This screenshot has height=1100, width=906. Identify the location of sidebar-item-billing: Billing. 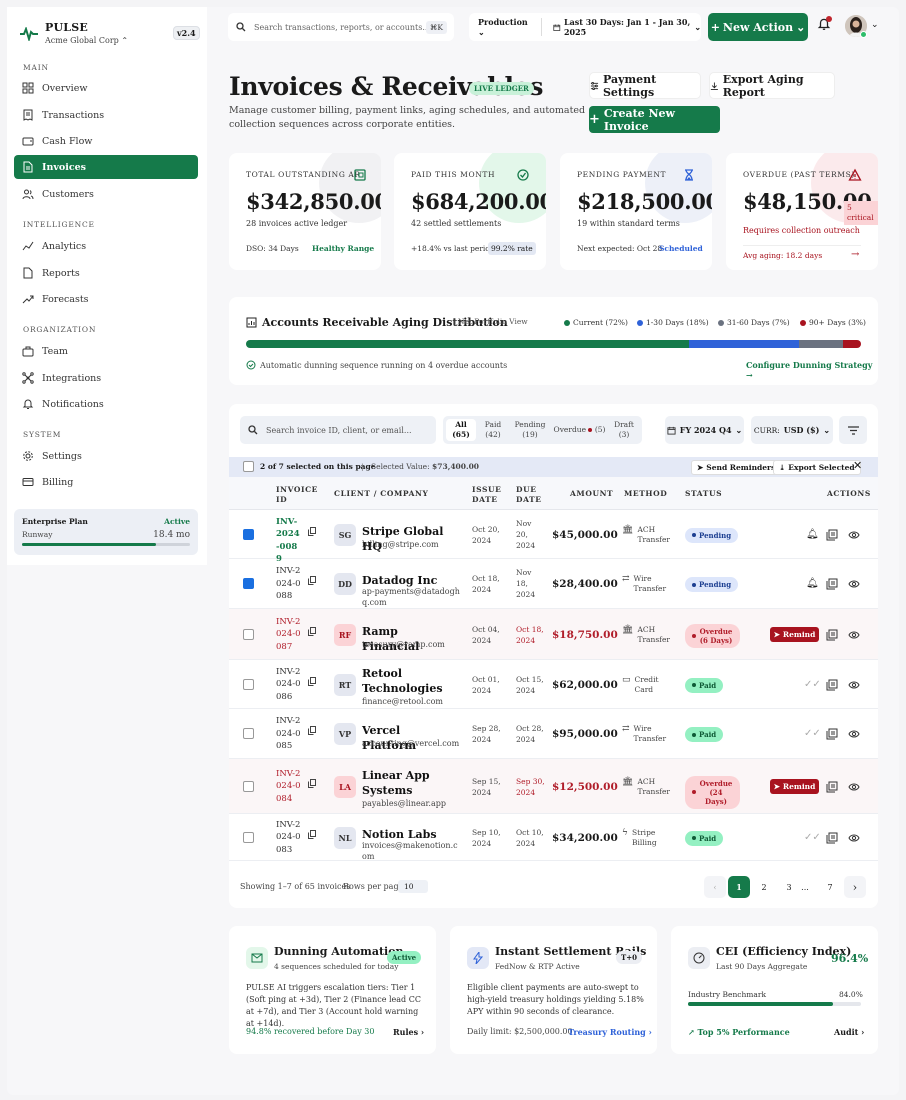
(106, 482).